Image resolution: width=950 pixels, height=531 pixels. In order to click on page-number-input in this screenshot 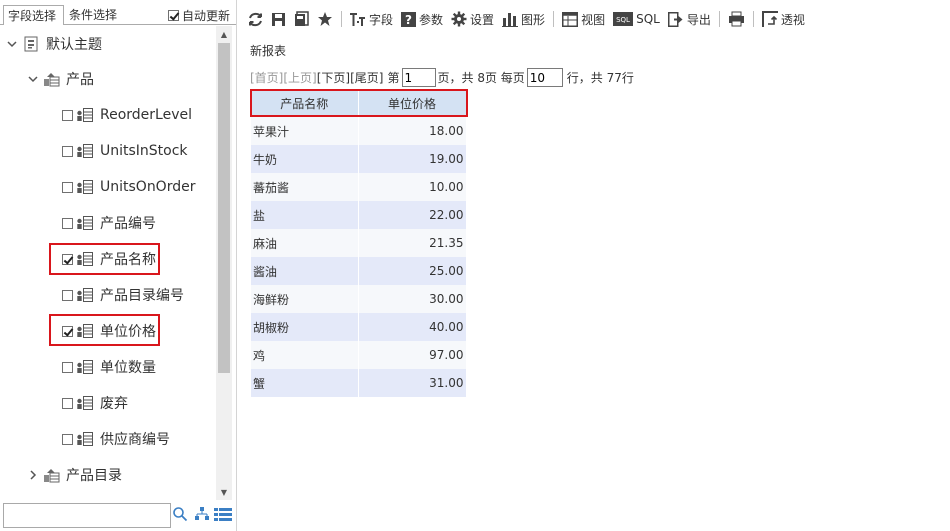, I will do `click(418, 77)`.